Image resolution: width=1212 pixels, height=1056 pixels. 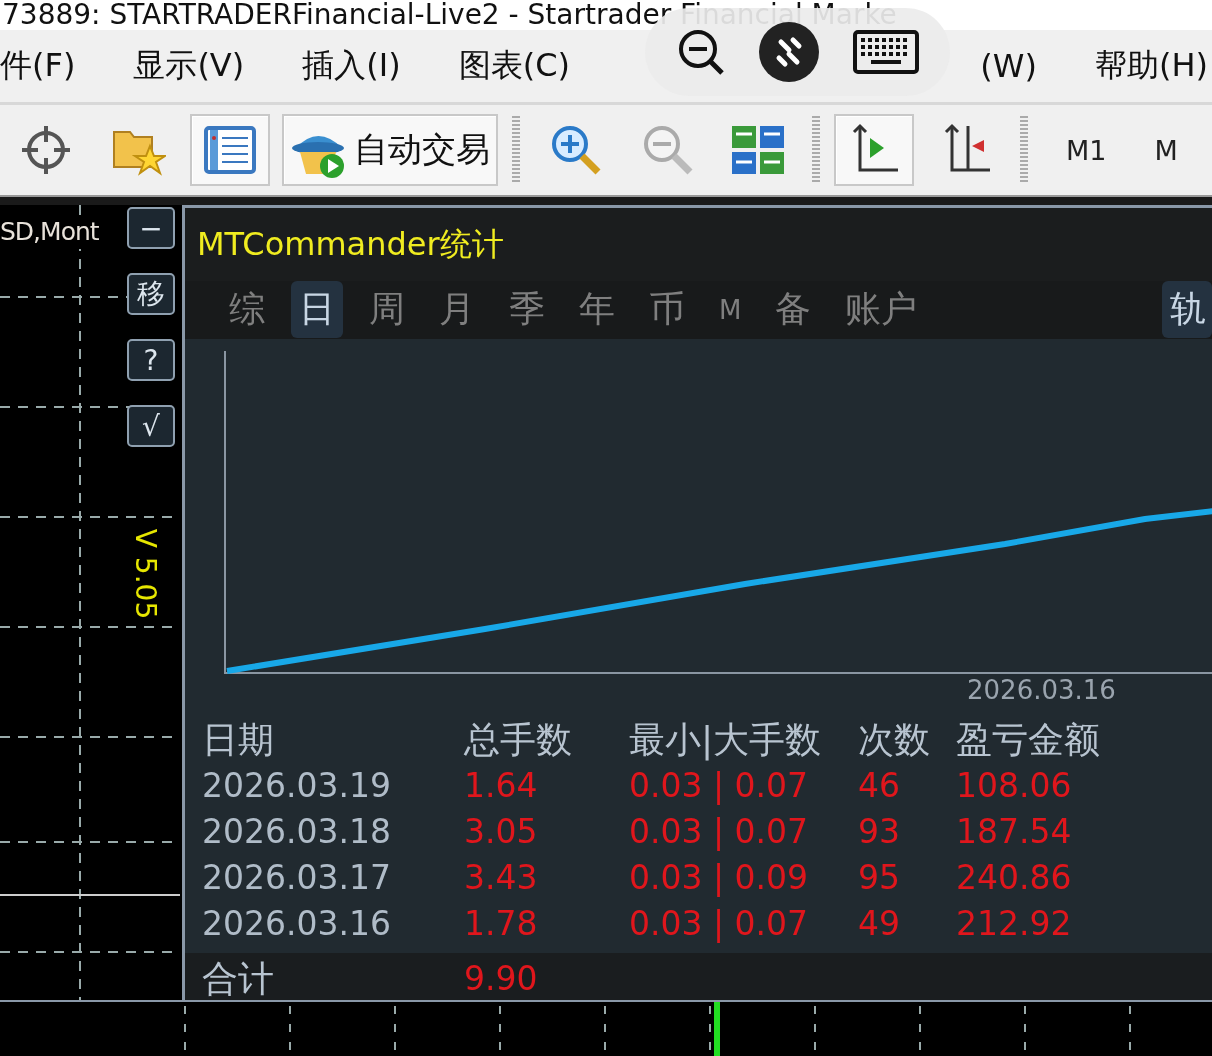 What do you see at coordinates (501, 978) in the screenshot?
I see `table-cell-text: 9.90` at bounding box center [501, 978].